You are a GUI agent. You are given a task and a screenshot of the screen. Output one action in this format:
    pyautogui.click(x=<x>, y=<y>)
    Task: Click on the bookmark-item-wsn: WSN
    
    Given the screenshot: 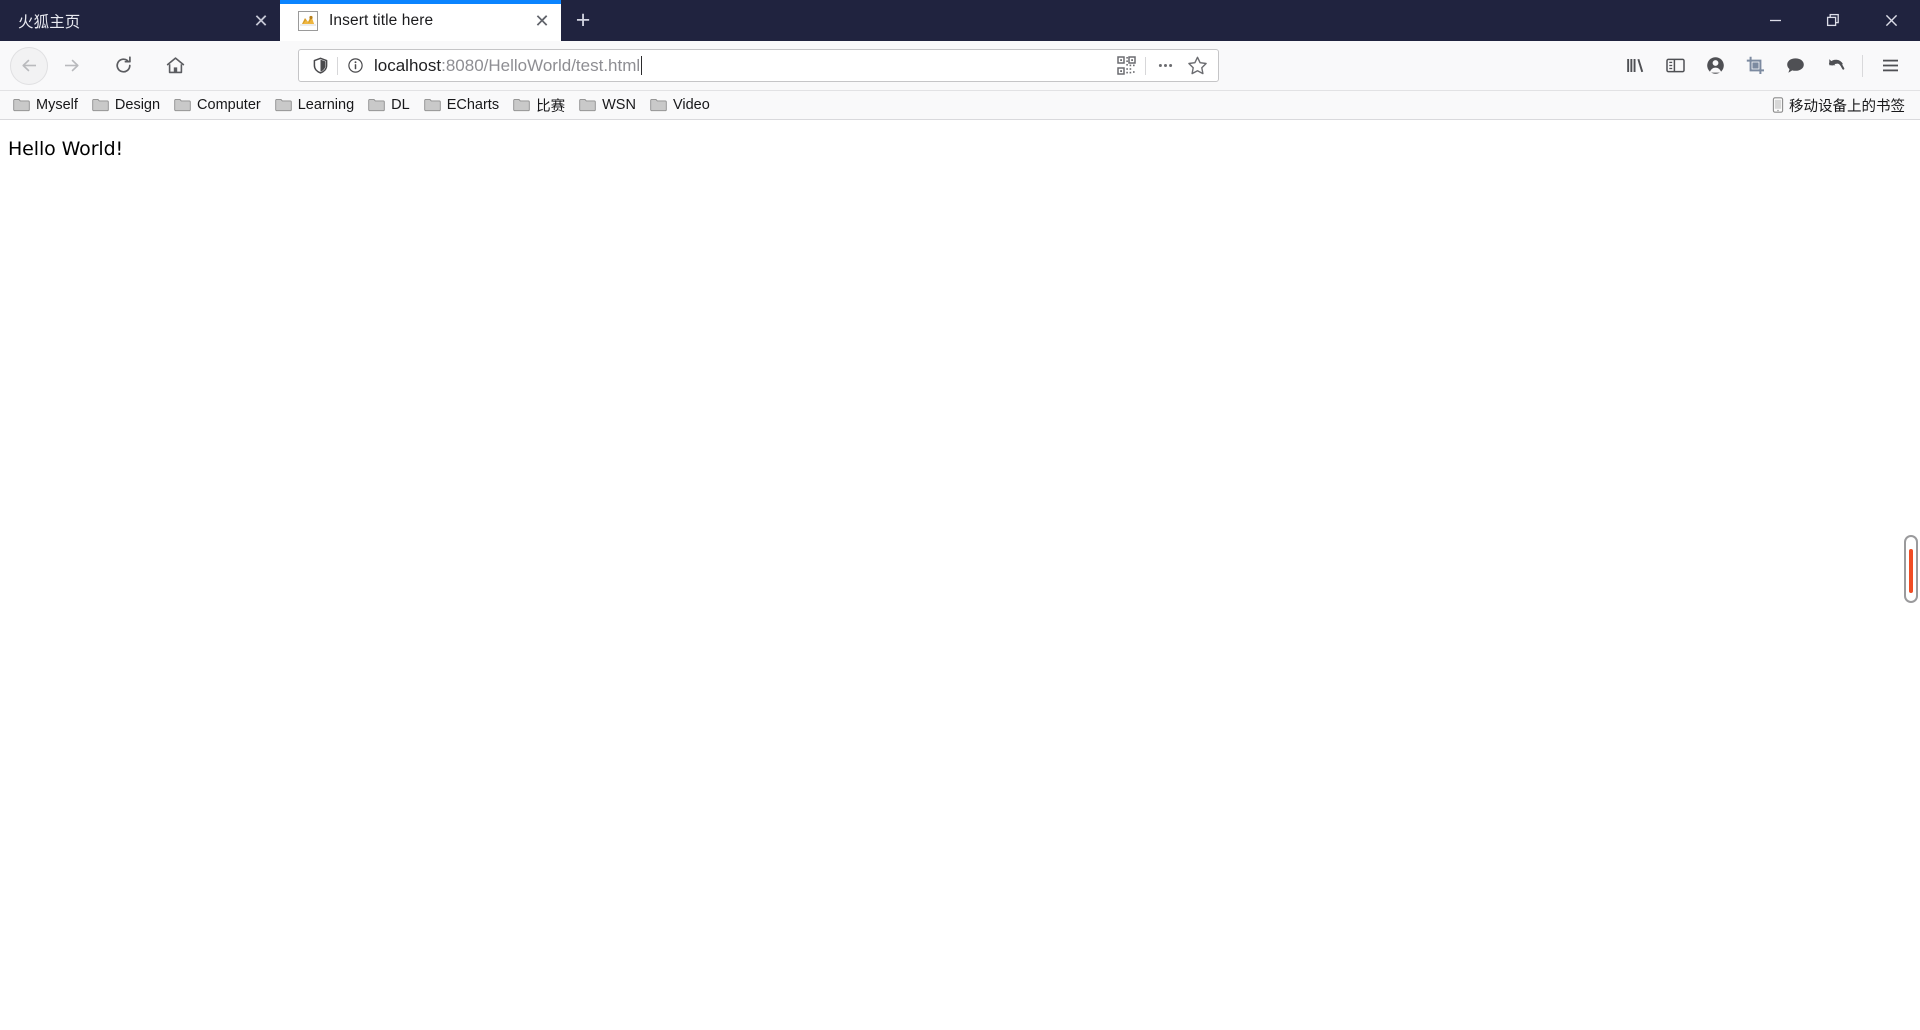 What is the action you would take?
    pyautogui.click(x=607, y=105)
    